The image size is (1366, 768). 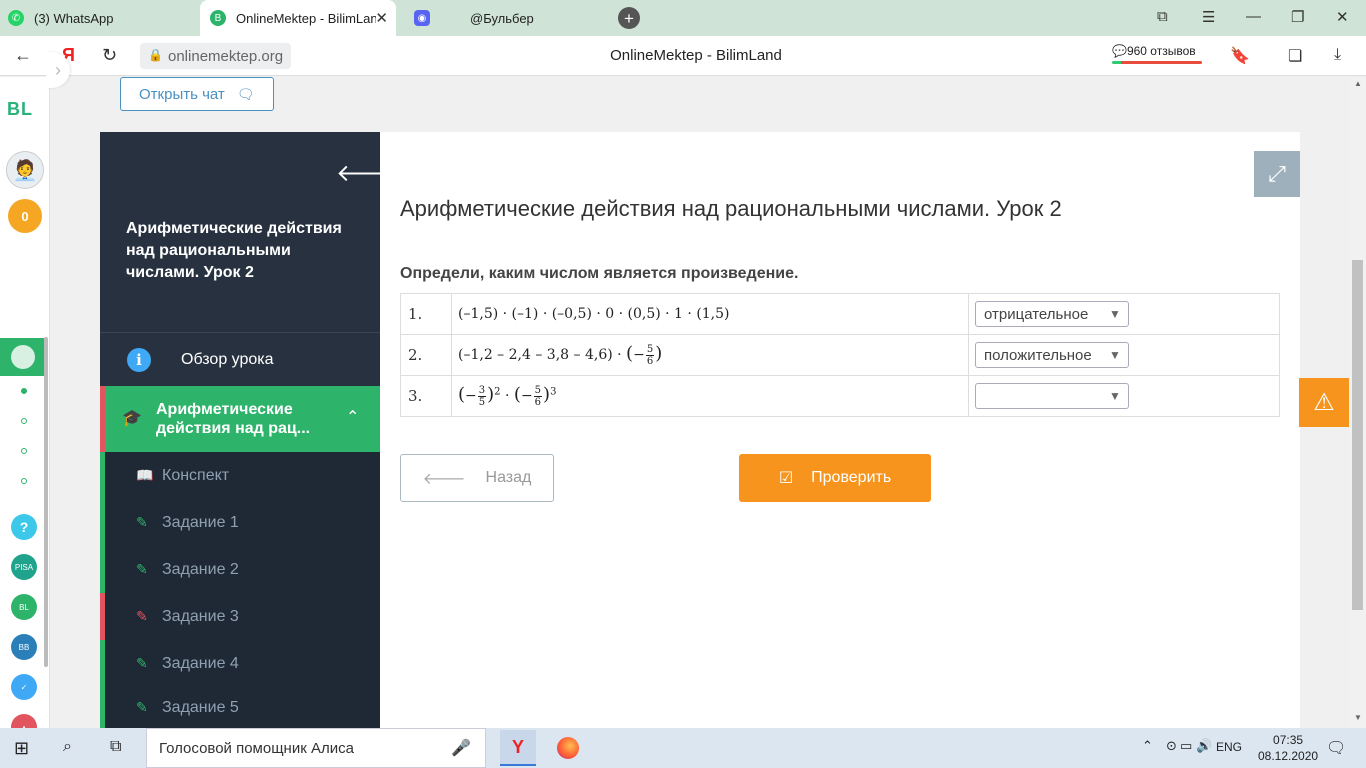 I want to click on clock: 07:35 08.12.2020, so click(x=1288, y=748).